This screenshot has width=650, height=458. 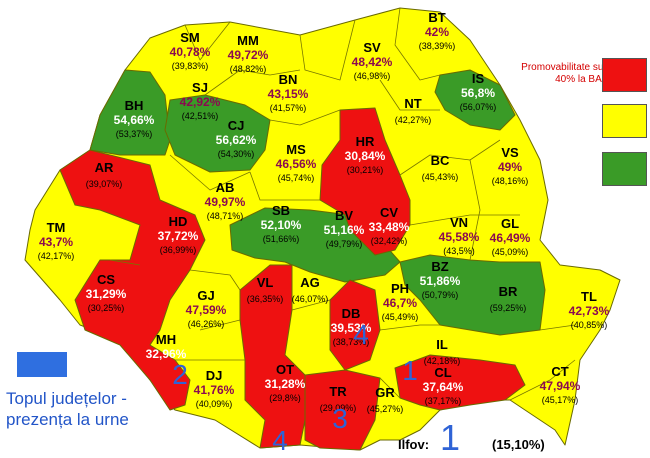 What do you see at coordinates (442, 344) in the screenshot?
I see `county-code-il: IL` at bounding box center [442, 344].